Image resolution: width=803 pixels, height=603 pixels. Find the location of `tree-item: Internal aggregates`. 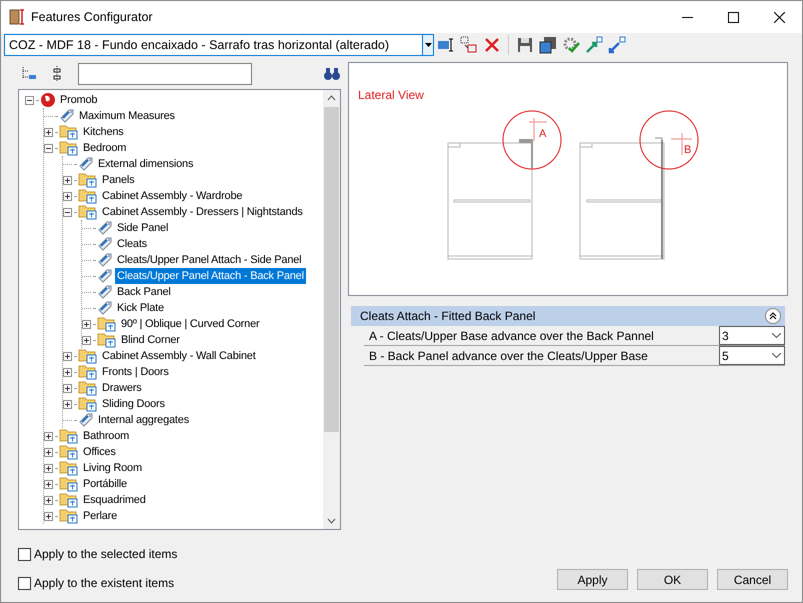

tree-item: Internal aggregates is located at coordinates (143, 420).